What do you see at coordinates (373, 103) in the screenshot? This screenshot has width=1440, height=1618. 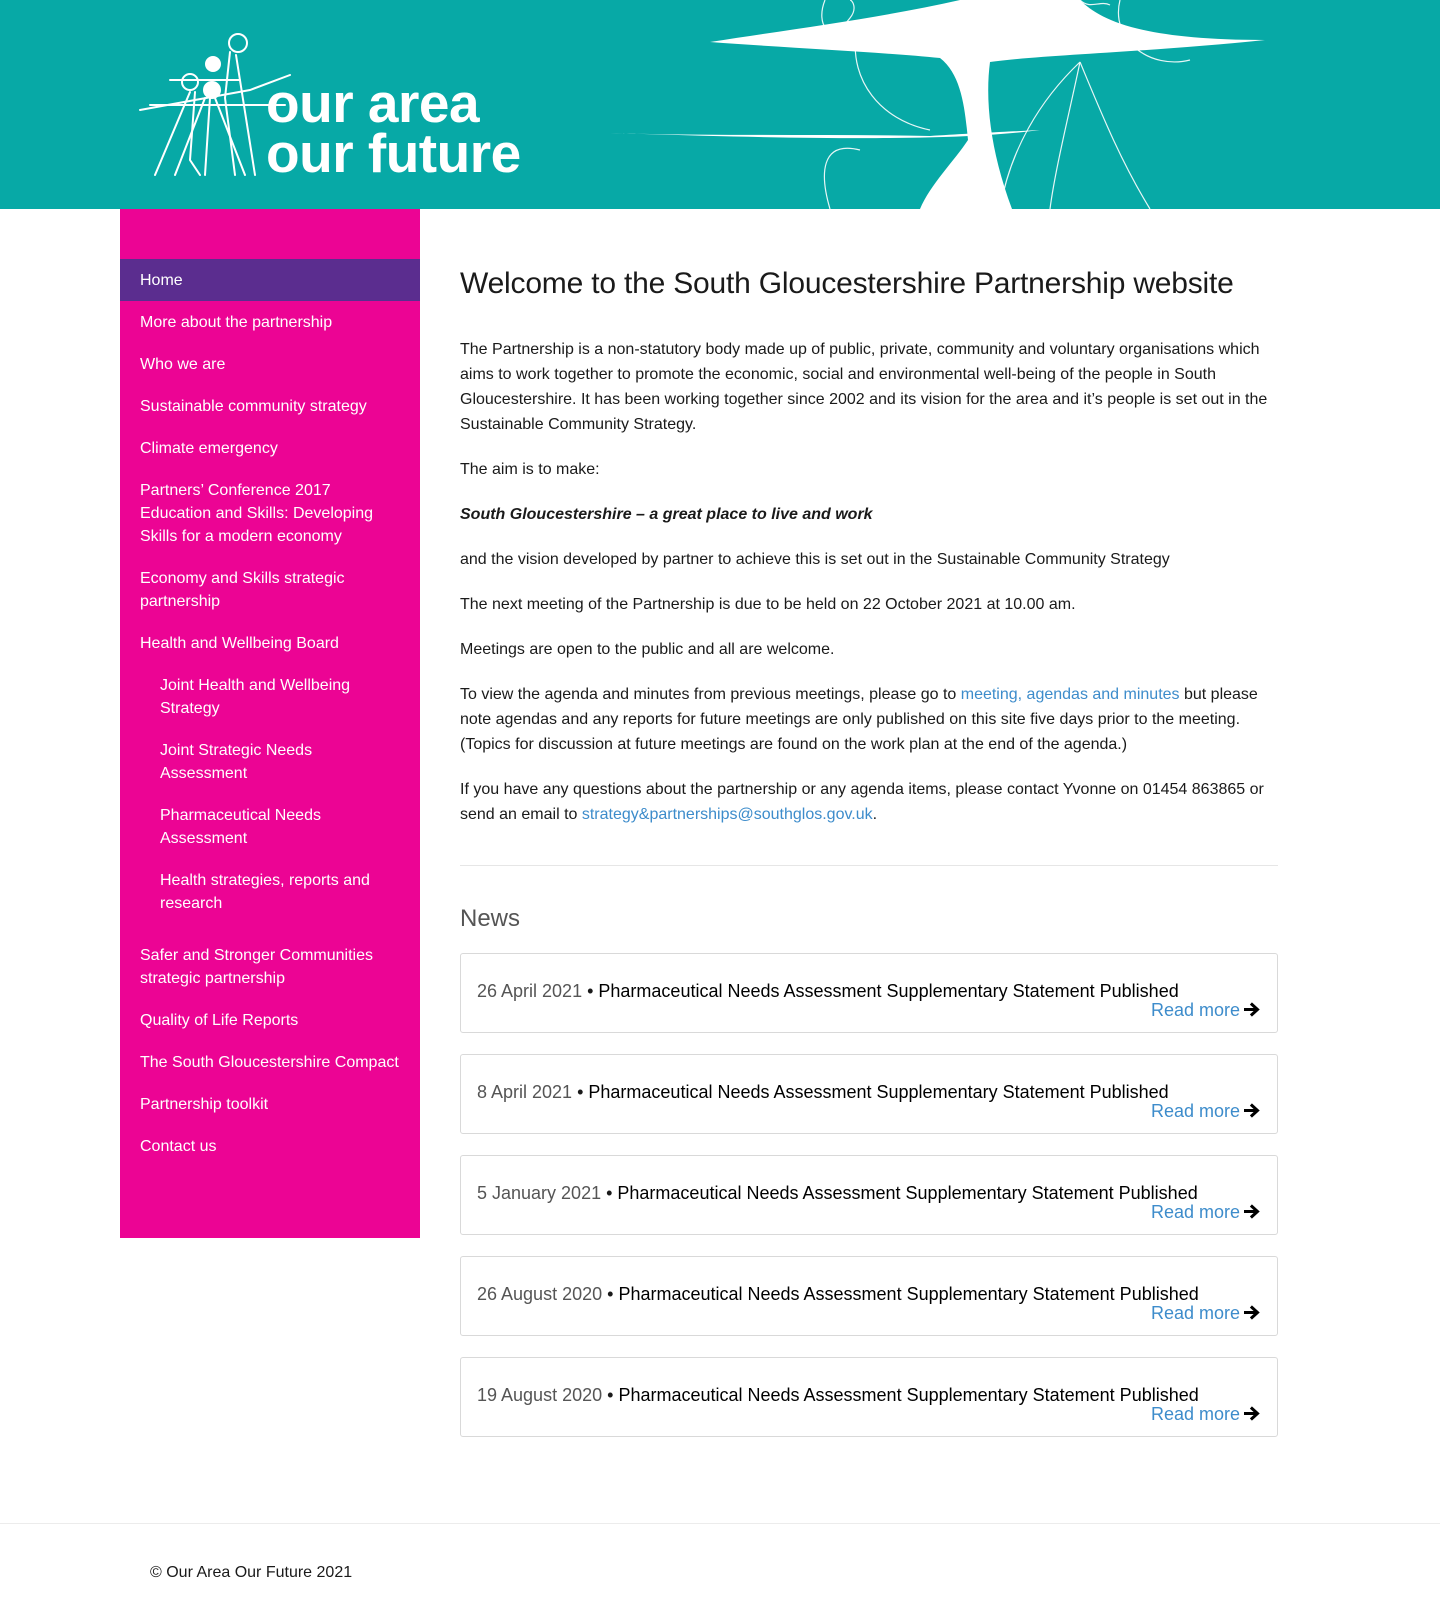 I see `logo-line-1: our area` at bounding box center [373, 103].